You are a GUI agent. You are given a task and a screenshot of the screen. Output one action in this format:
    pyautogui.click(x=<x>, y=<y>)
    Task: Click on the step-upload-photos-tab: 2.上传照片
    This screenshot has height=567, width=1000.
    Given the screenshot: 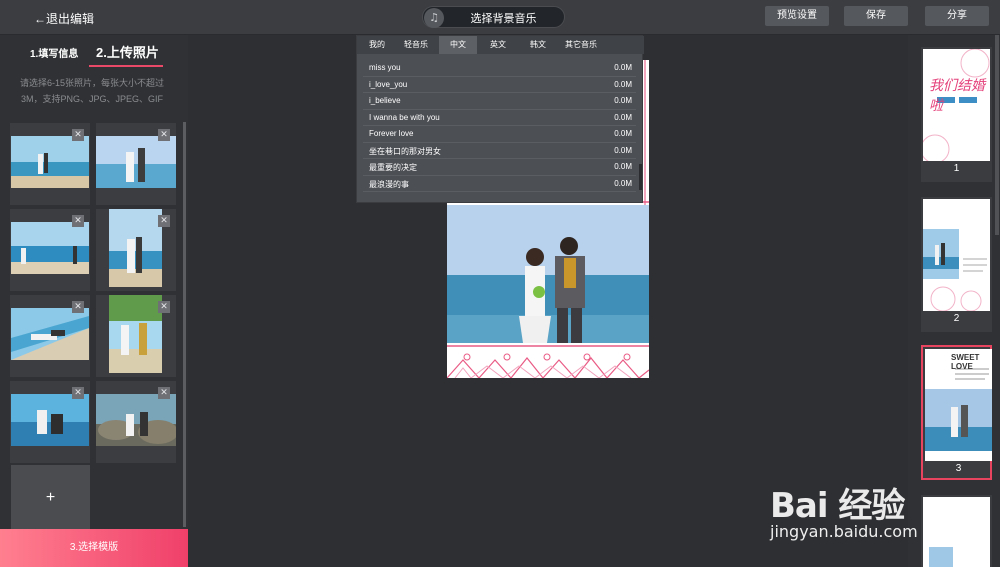 What is the action you would take?
    pyautogui.click(x=127, y=51)
    